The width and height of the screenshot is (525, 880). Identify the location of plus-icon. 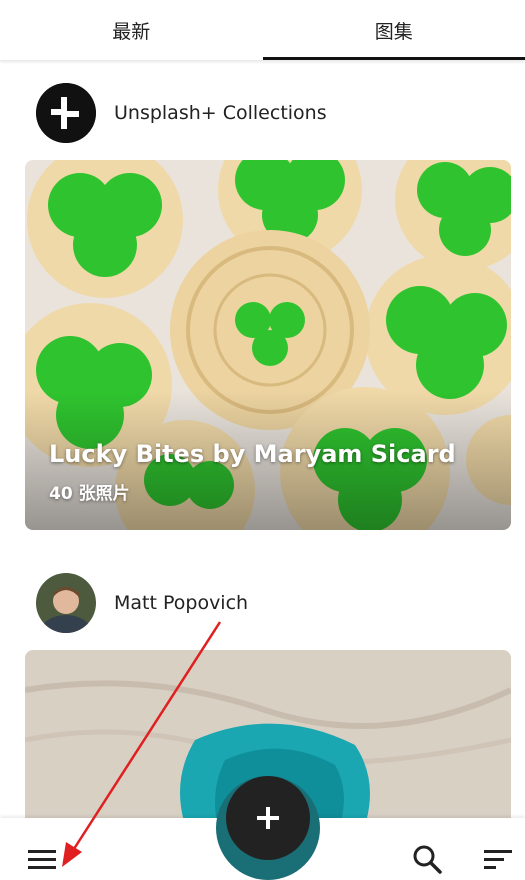
(268, 818).